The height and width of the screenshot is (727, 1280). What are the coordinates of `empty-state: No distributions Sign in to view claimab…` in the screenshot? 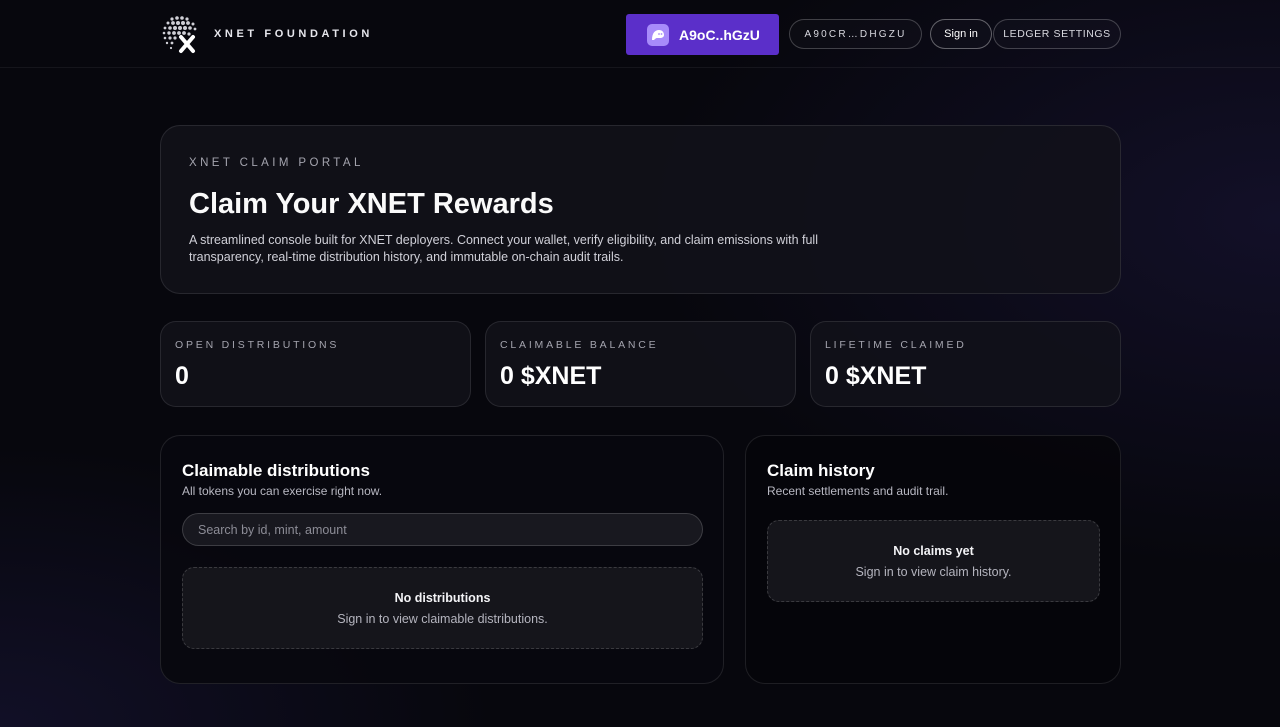 It's located at (442, 608).